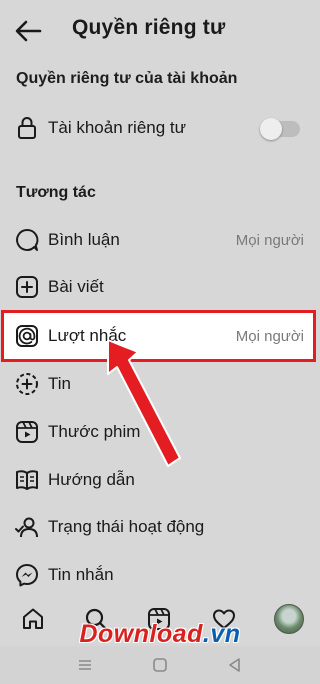 The image size is (320, 684). I want to click on interaction-row-activity-status: Trạng thái hoạt động, so click(160, 527).